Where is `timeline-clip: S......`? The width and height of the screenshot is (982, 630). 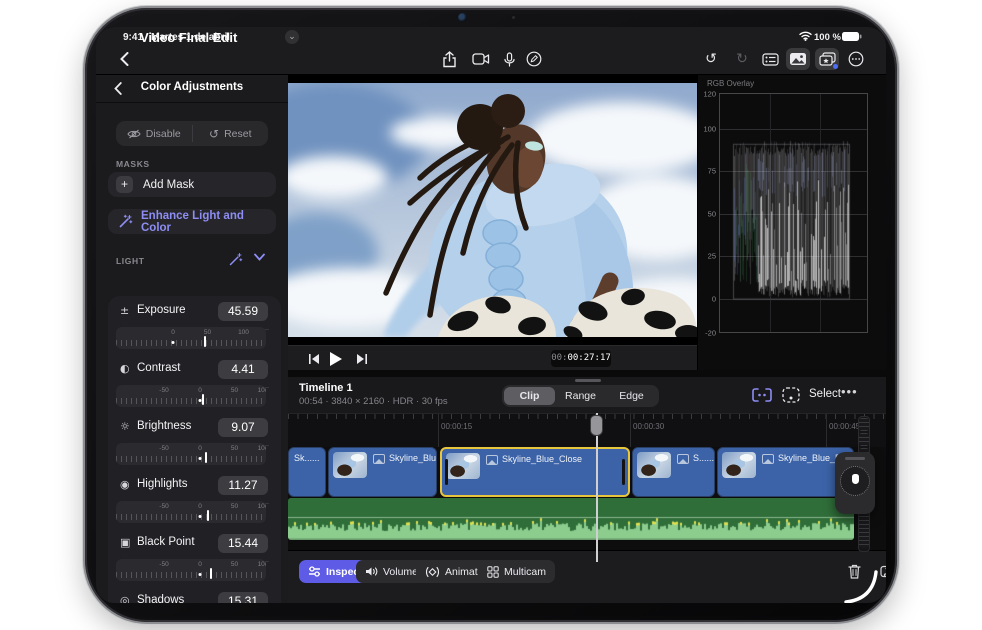
timeline-clip: S...... is located at coordinates (673, 472).